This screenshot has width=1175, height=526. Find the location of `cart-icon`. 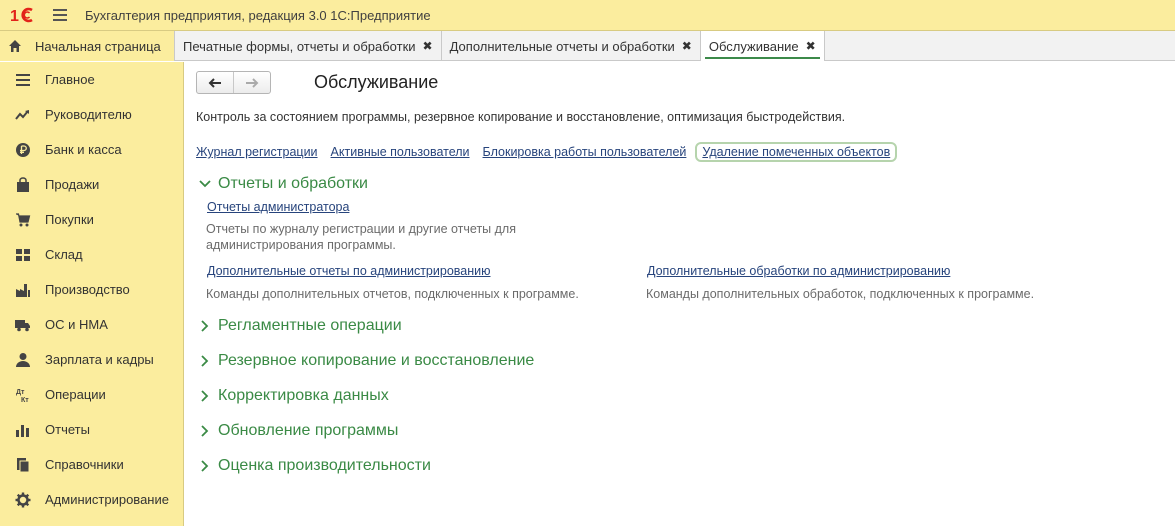

cart-icon is located at coordinates (23, 220).